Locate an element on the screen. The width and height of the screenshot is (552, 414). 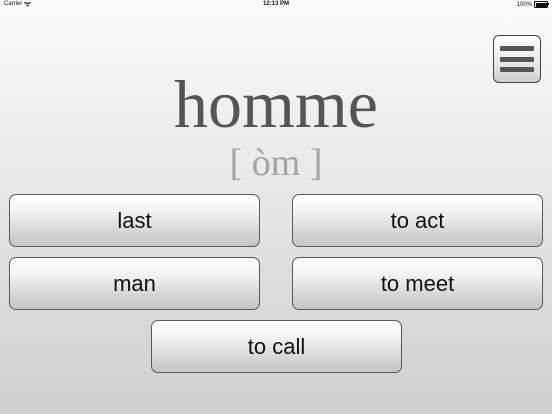
answer-button-to-call: to call is located at coordinates (276, 346).